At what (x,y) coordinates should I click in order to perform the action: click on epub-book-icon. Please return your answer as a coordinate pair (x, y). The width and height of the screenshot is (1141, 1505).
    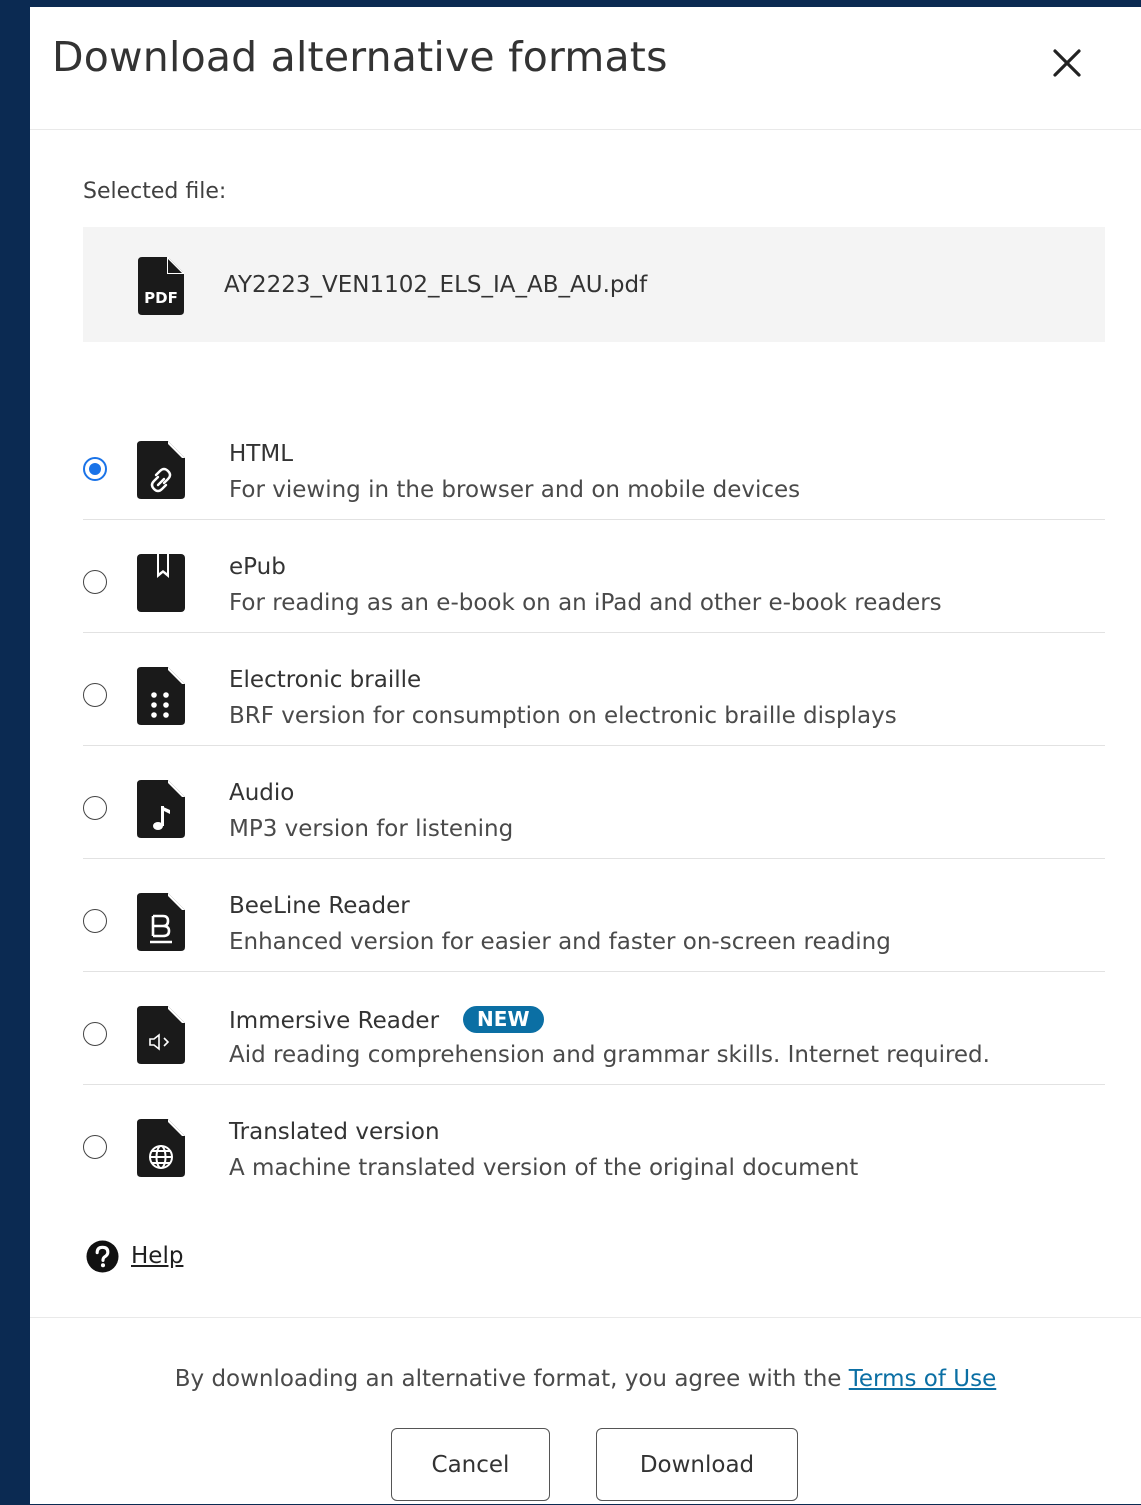
    Looking at the image, I should click on (161, 583).